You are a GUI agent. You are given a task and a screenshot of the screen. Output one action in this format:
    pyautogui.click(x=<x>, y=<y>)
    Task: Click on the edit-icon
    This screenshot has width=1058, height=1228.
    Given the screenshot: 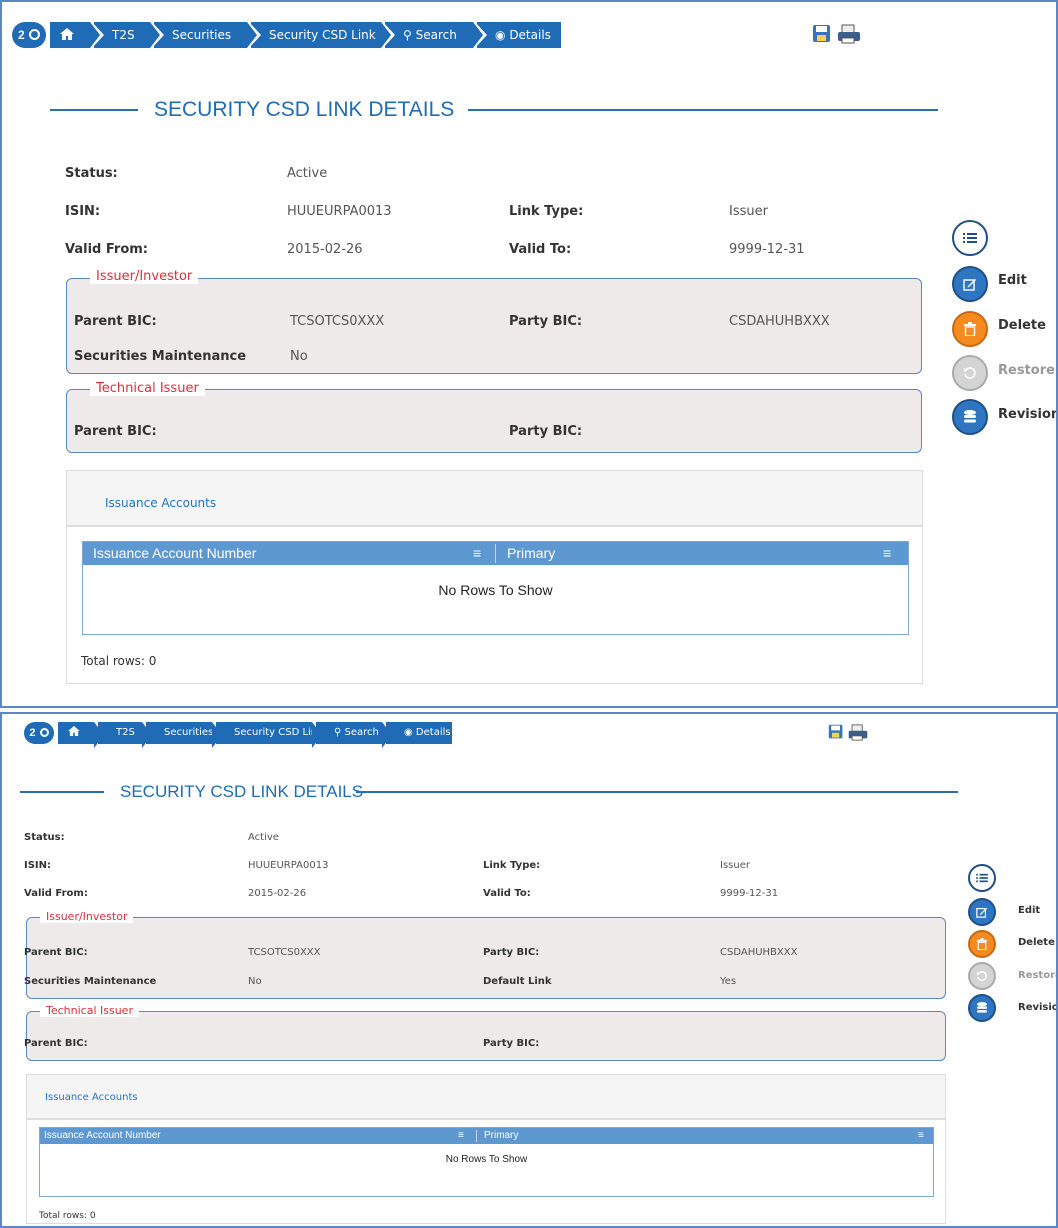 What is the action you would take?
    pyautogui.click(x=969, y=285)
    